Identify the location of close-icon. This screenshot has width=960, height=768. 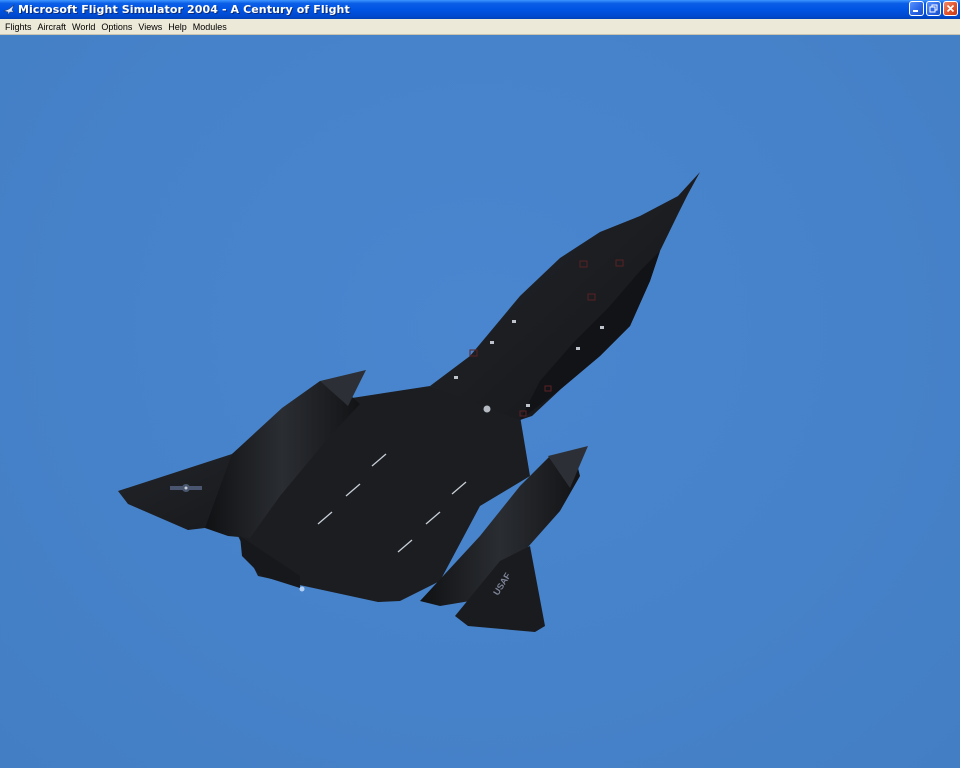
(950, 8).